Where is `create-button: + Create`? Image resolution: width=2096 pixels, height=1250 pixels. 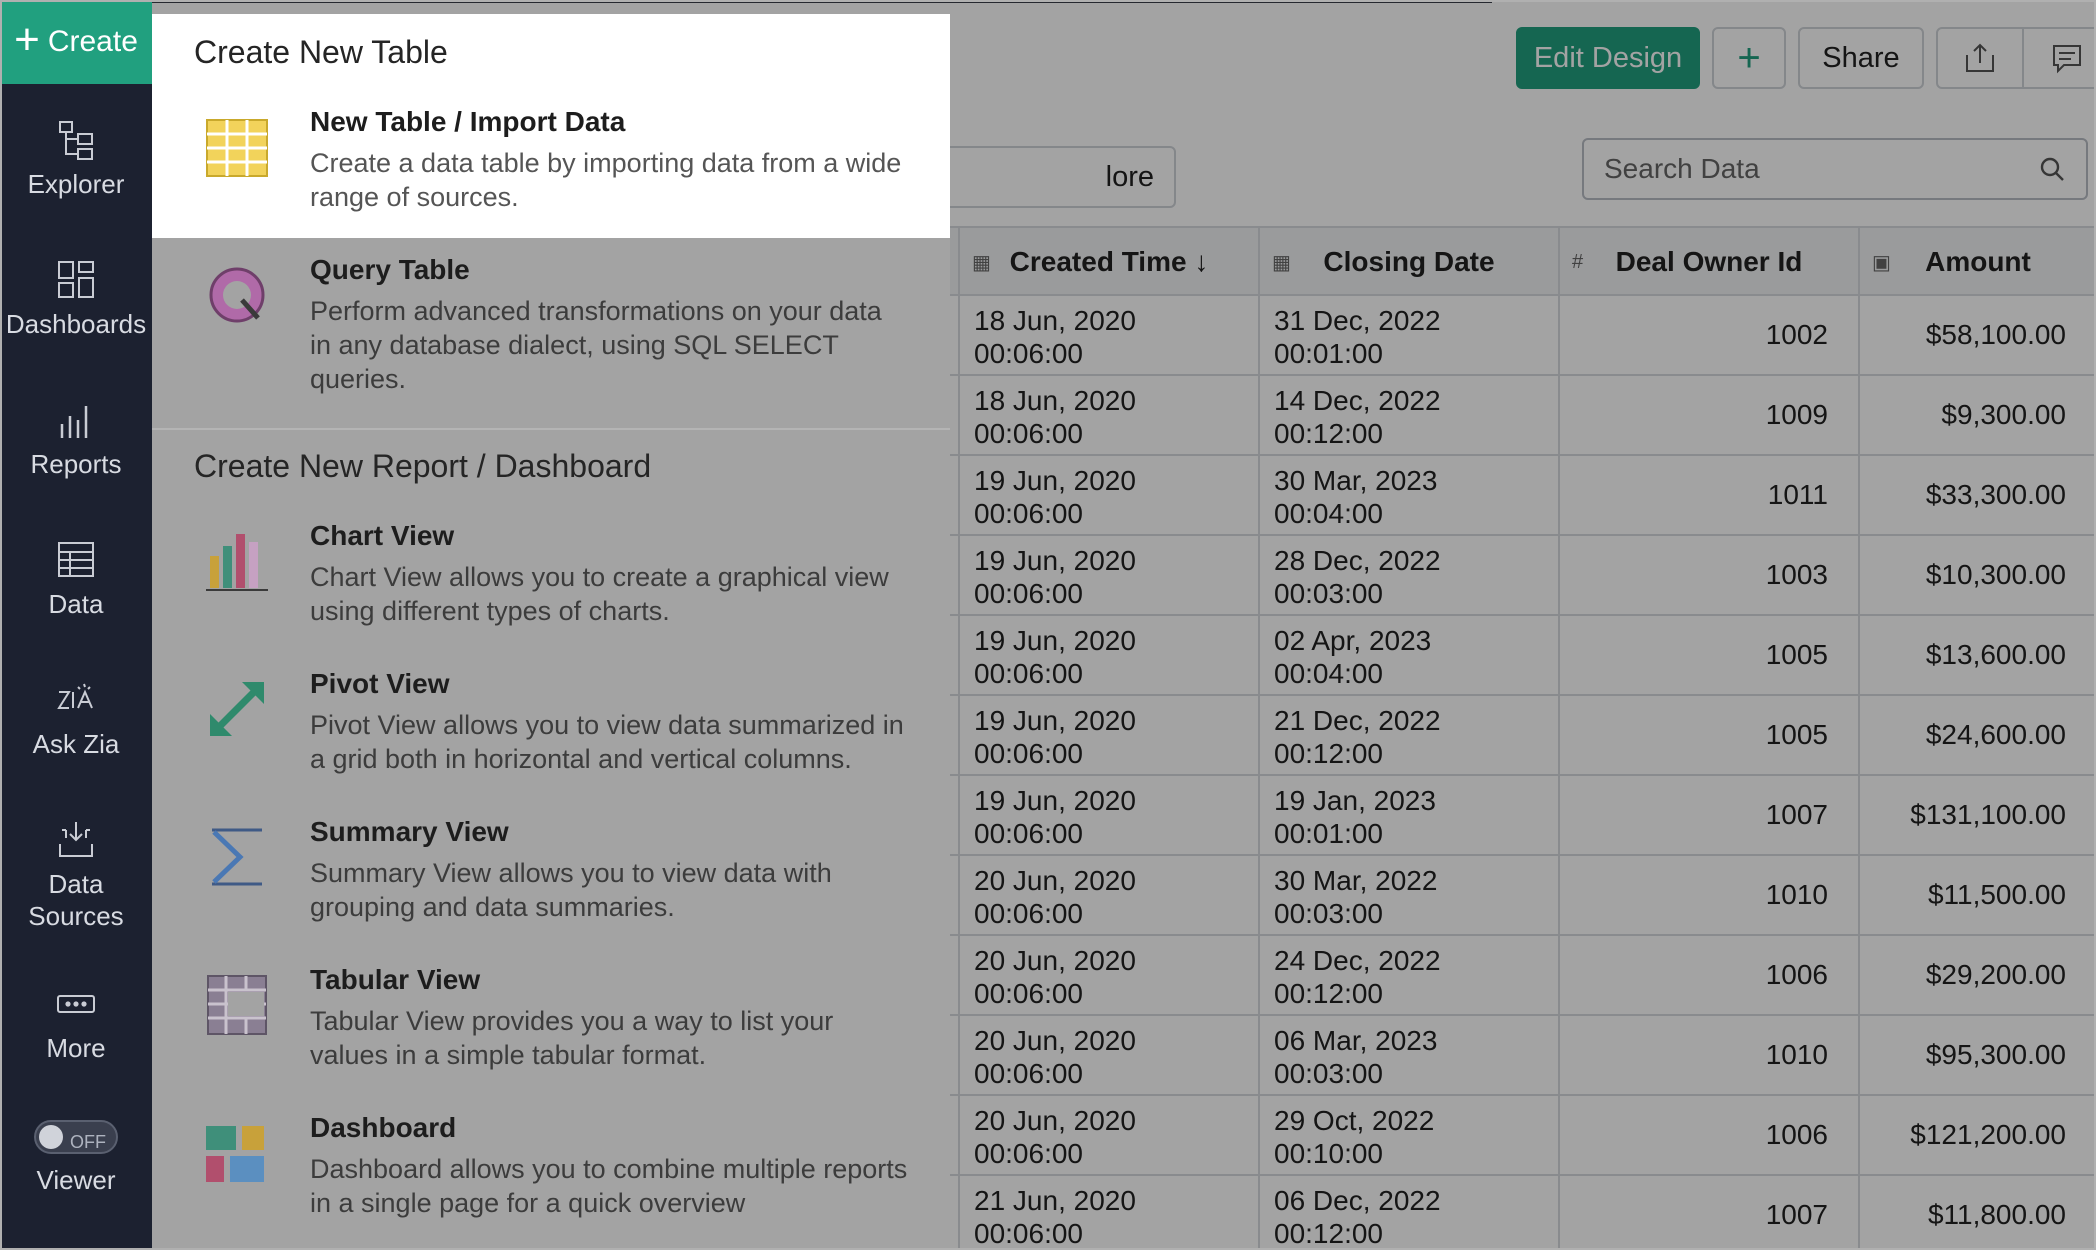
create-button: + Create is located at coordinates (76, 42).